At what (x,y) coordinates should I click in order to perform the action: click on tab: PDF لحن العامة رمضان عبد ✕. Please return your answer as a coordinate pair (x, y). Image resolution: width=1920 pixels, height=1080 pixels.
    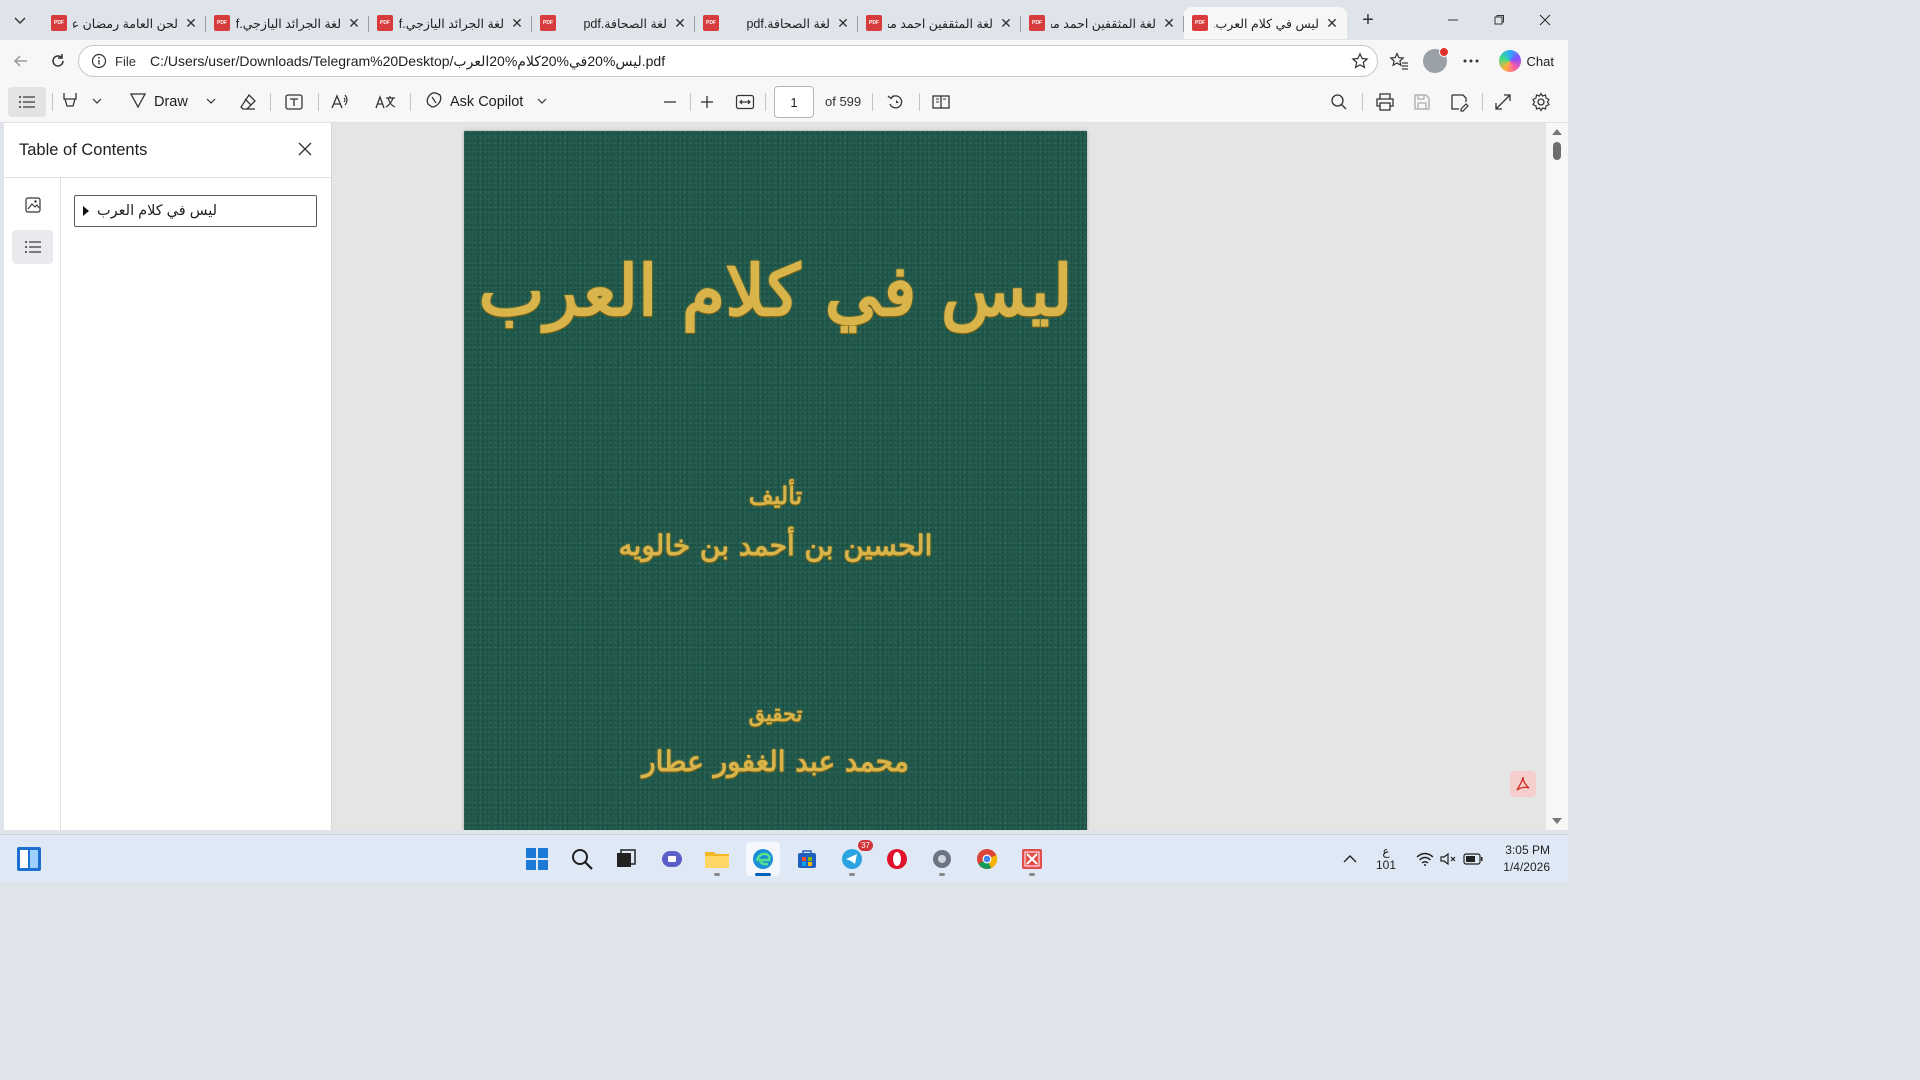
    Looking at the image, I should click on (124, 23).